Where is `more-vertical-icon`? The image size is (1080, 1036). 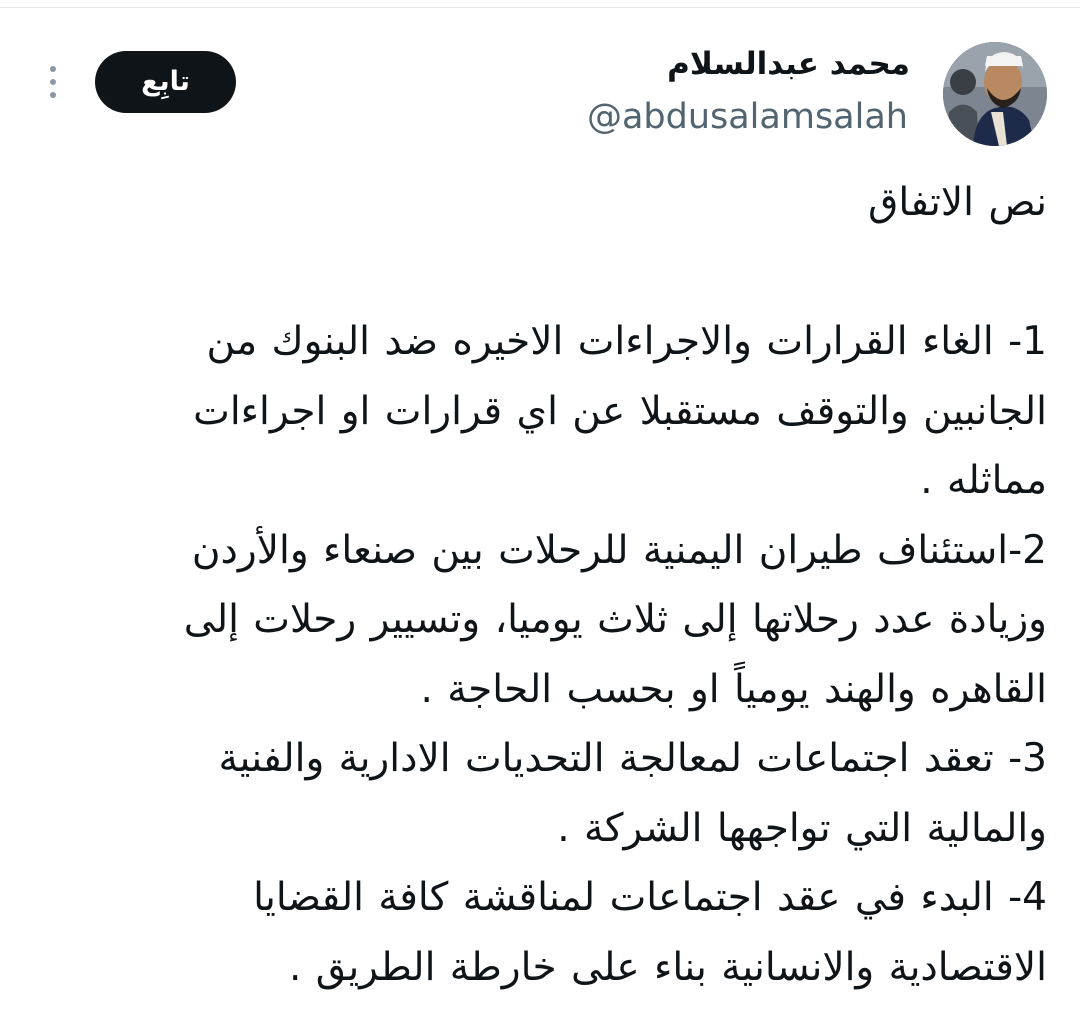
more-vertical-icon is located at coordinates (53, 82).